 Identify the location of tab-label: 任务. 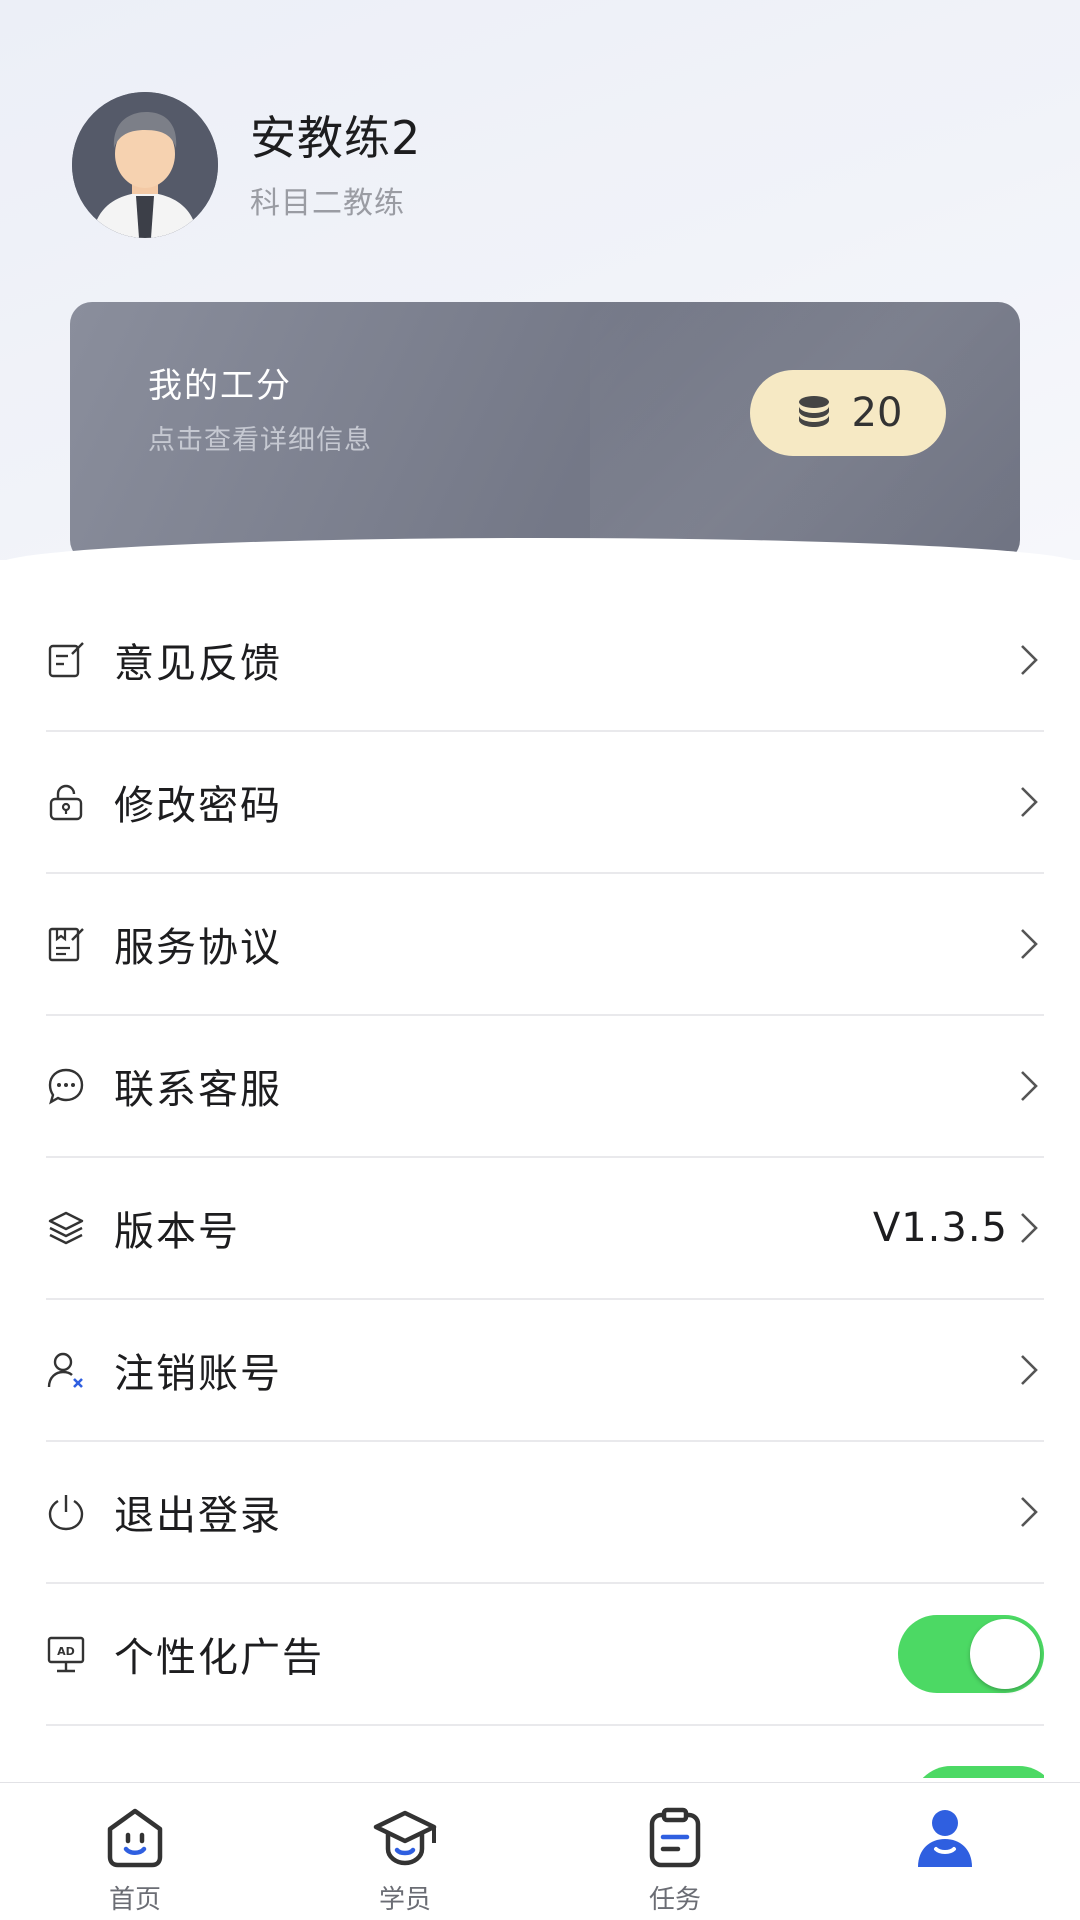
(674, 1900).